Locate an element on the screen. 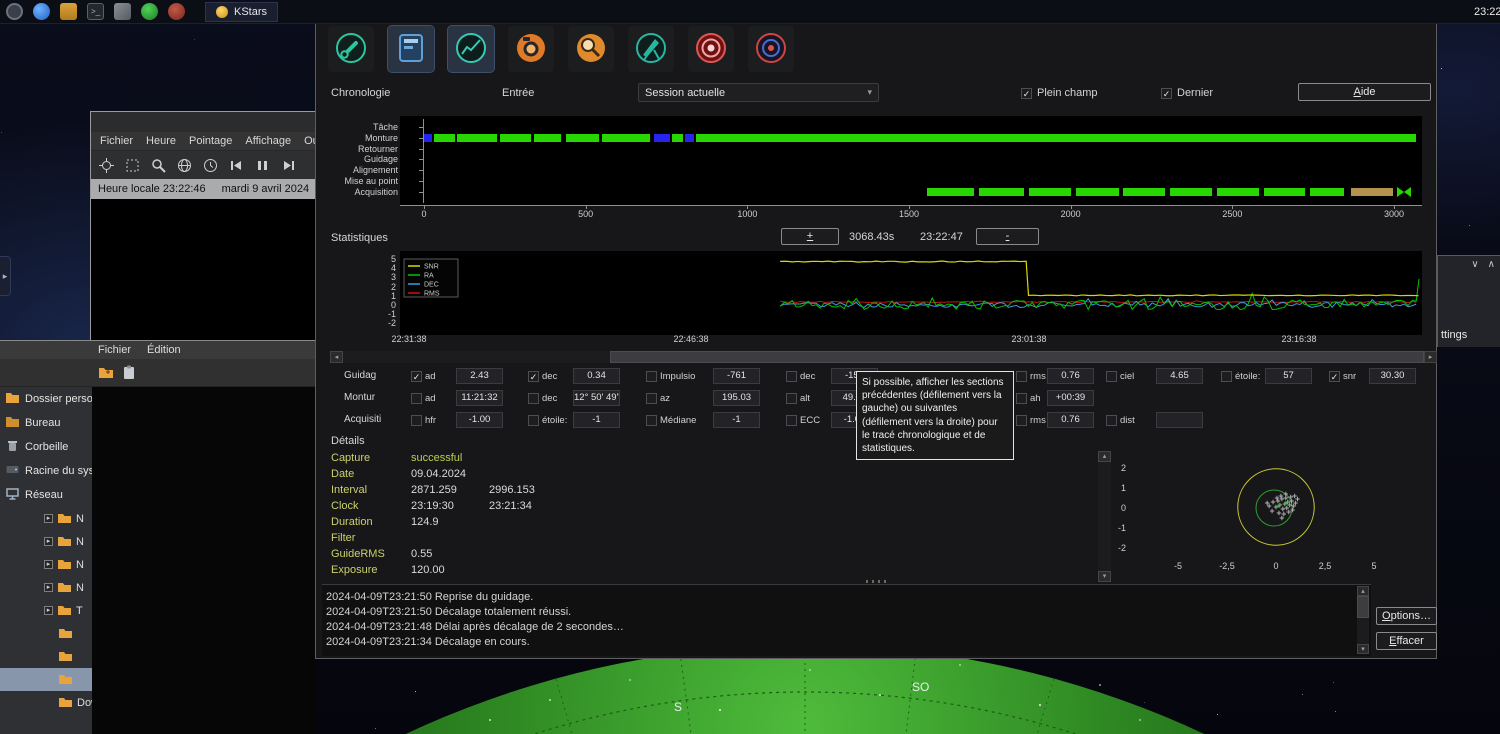 The height and width of the screenshot is (734, 1500). tree-item: ▸ T is located at coordinates (46, 610).